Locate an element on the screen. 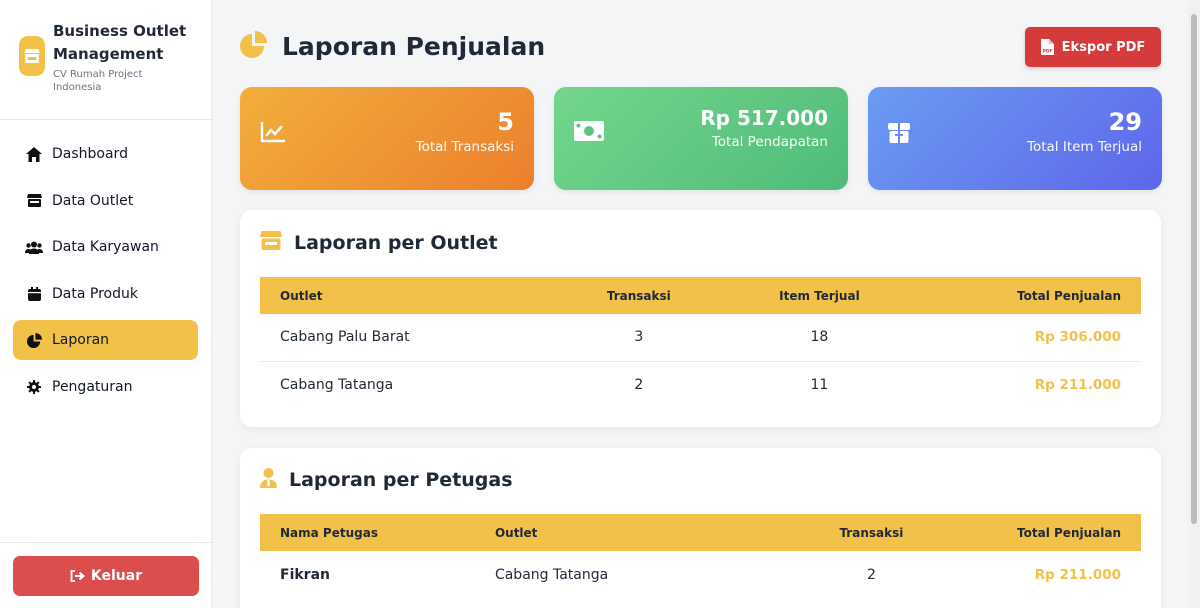  sidebar-item-data-karyawan: Data Karyawan is located at coordinates (105, 247).